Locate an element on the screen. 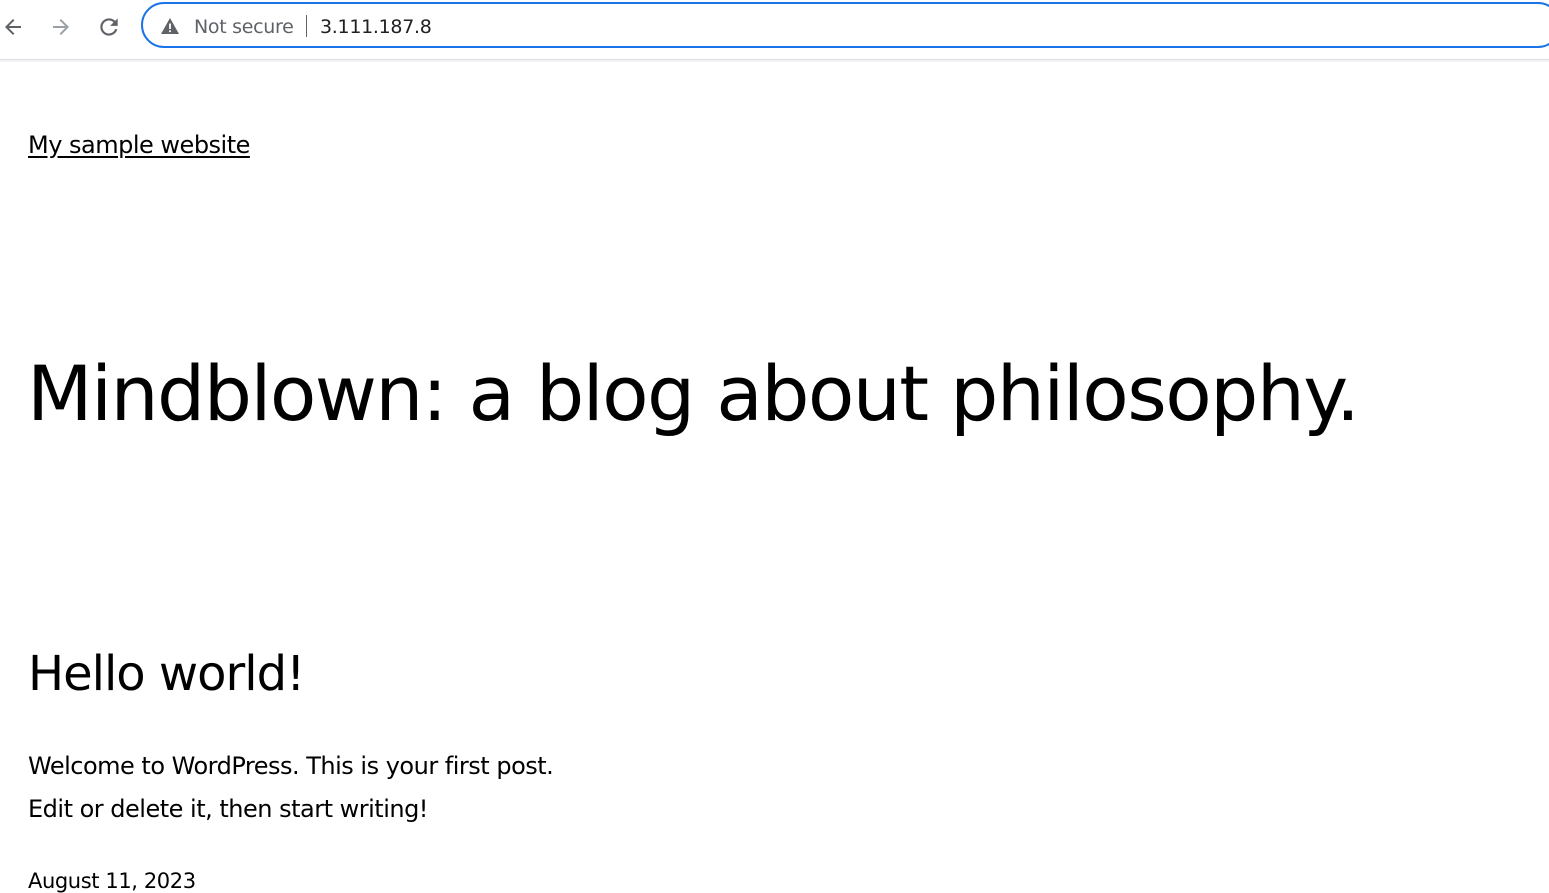  back-button is located at coordinates (14, 27).